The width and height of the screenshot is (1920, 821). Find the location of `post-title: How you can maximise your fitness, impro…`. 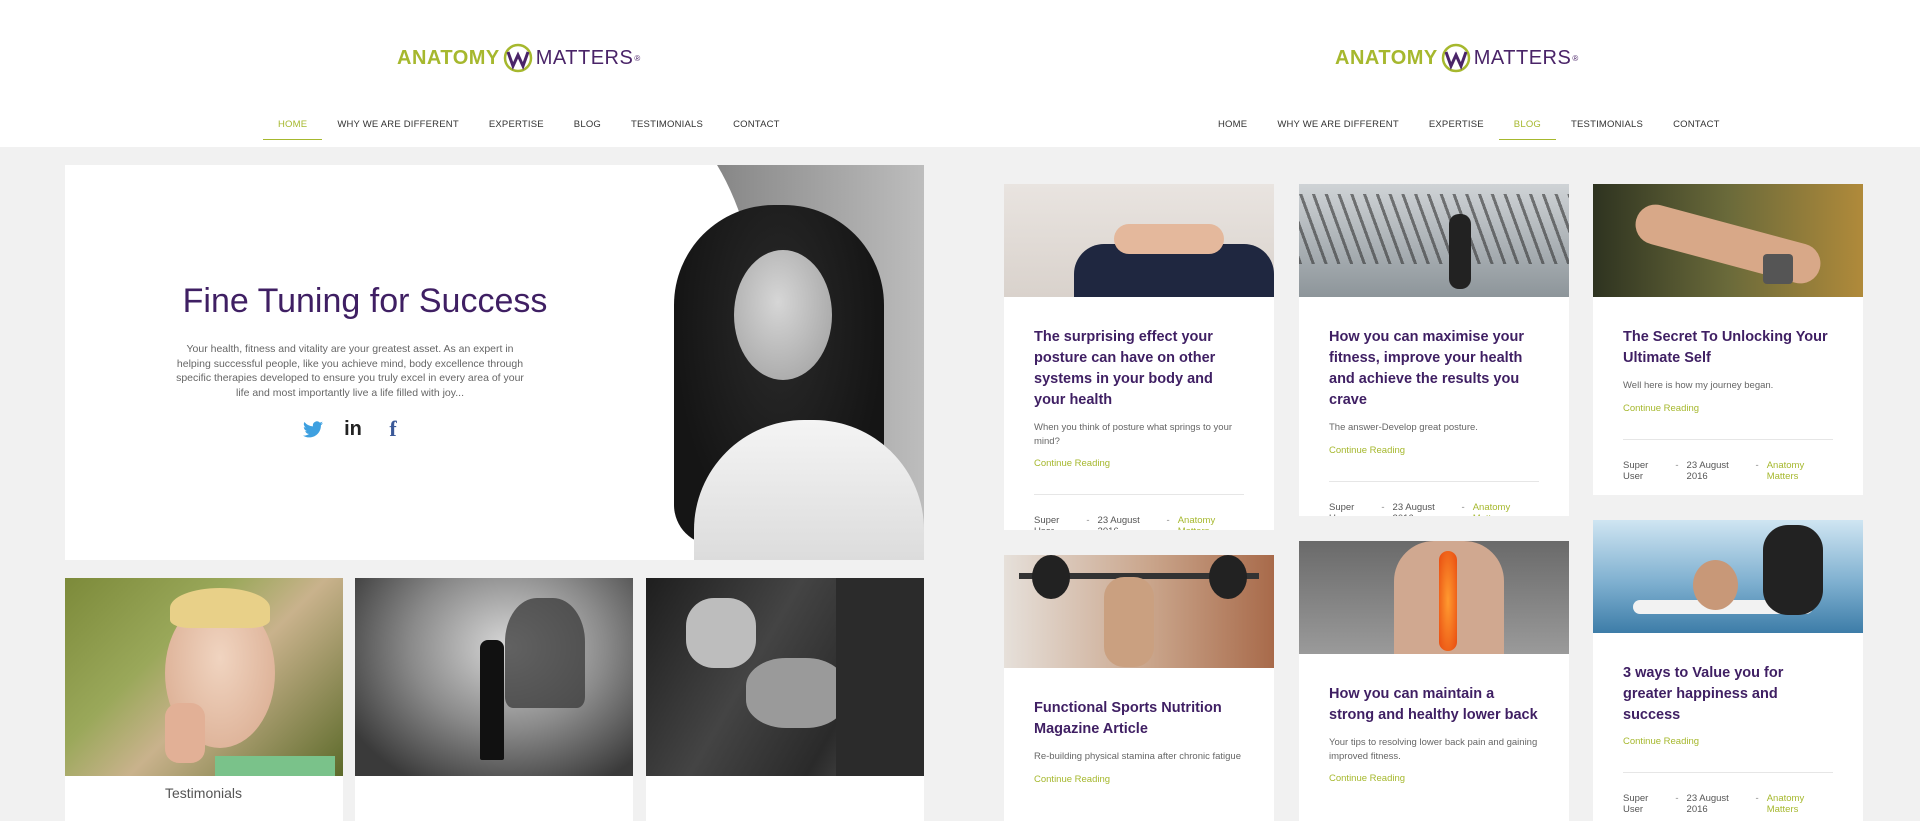

post-title: How you can maximise your fitness, impro… is located at coordinates (1434, 369).